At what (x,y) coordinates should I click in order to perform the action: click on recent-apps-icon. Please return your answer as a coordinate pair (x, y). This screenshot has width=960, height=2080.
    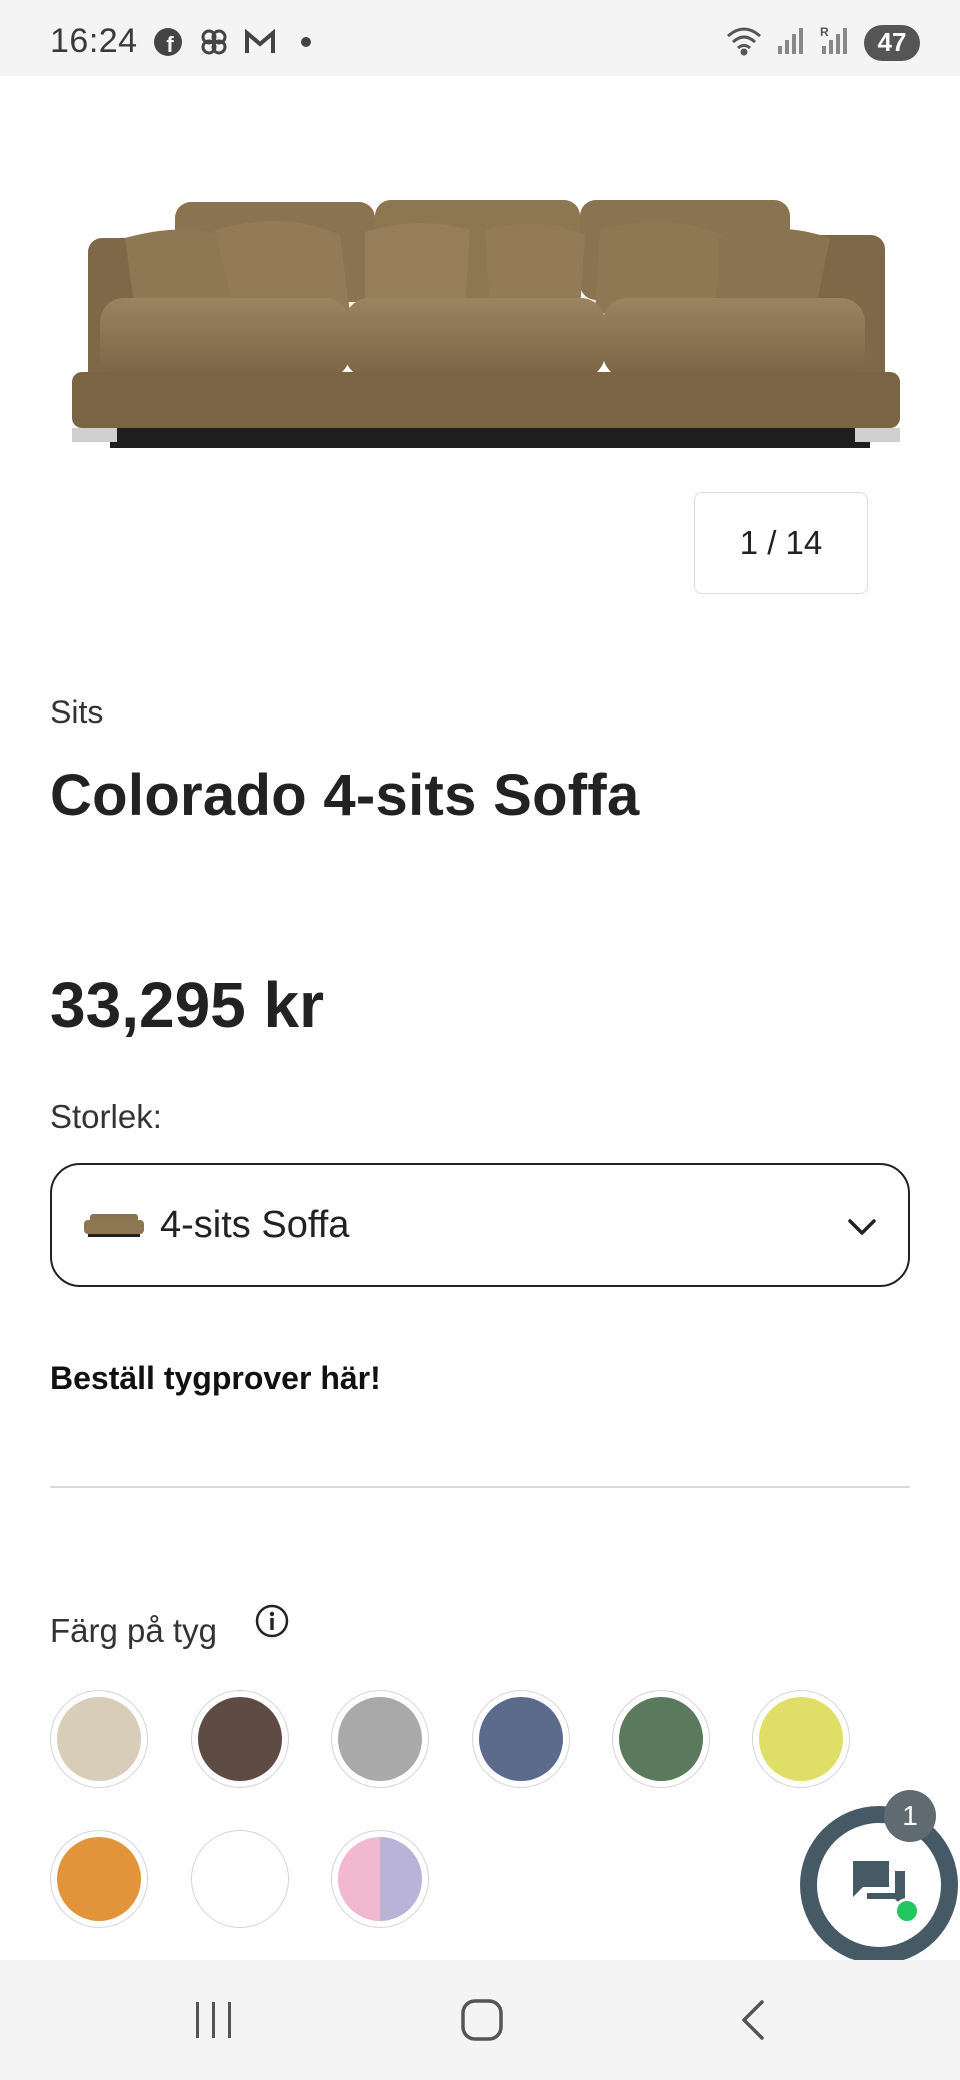
    Looking at the image, I should click on (213, 2020).